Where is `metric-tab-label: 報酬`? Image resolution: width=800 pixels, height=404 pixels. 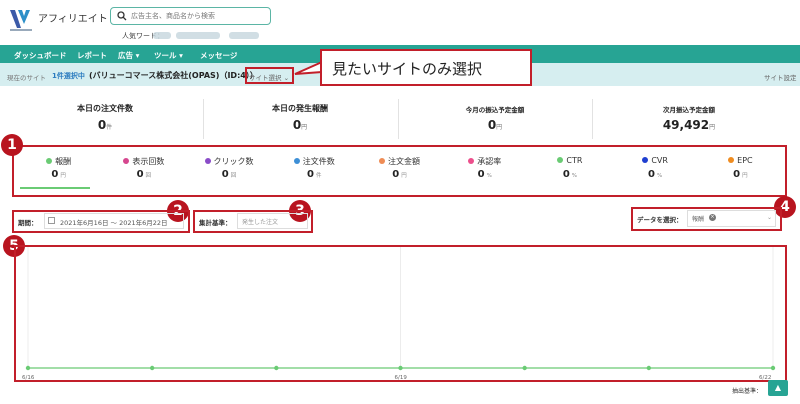 metric-tab-label: 報酬 is located at coordinates (58, 161).